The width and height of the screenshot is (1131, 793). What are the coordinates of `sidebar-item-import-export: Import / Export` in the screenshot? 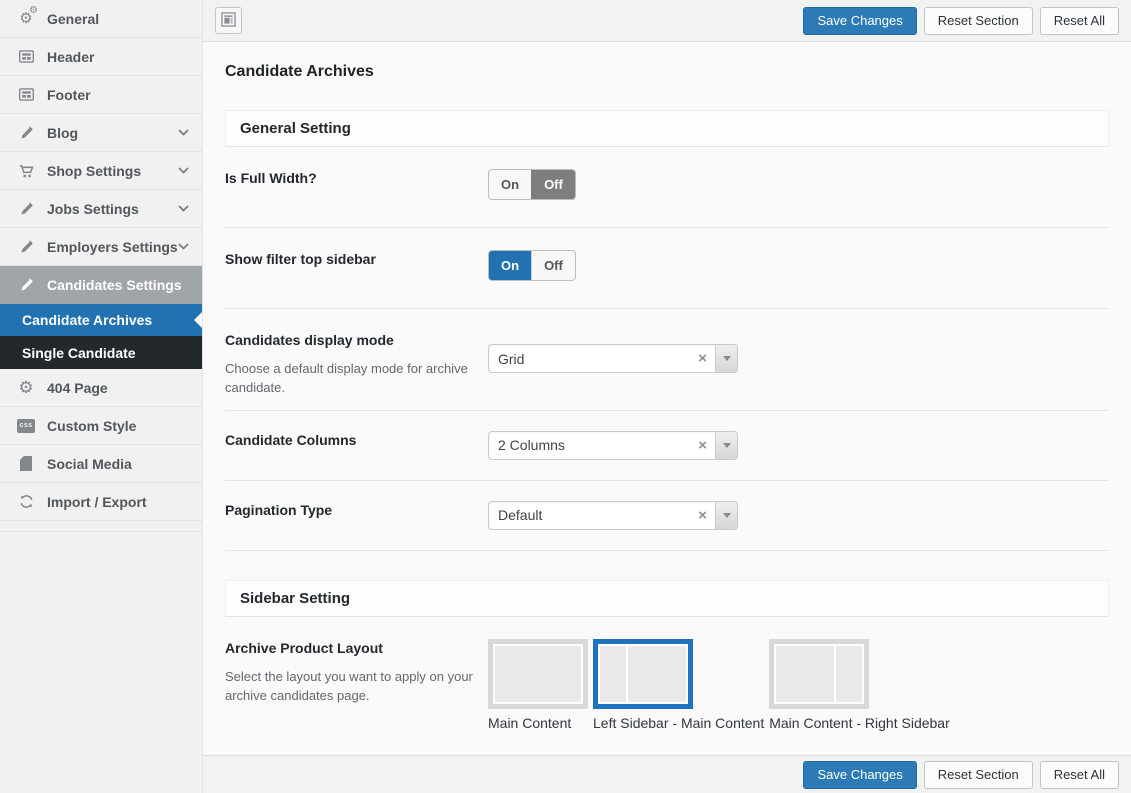 It's located at (101, 502).